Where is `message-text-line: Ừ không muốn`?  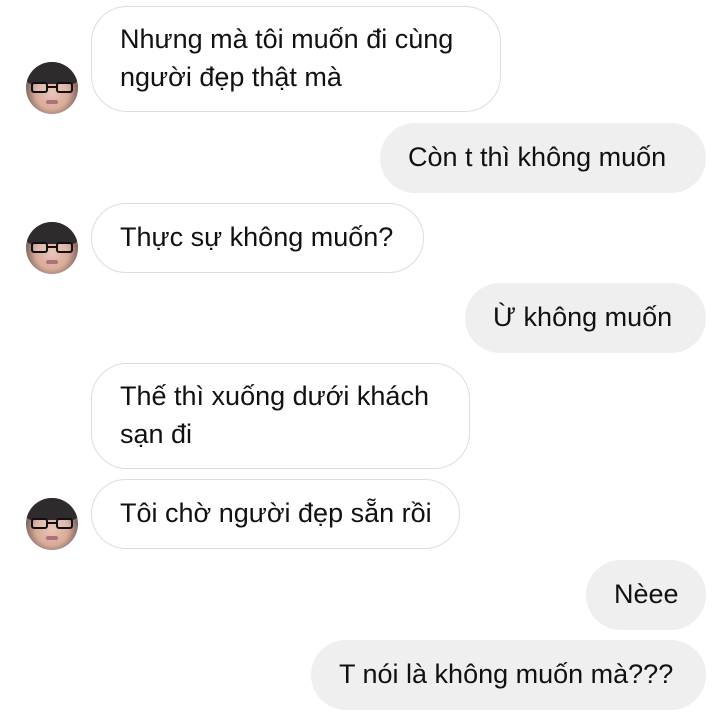 message-text-line: Ừ không muốn is located at coordinates (583, 317).